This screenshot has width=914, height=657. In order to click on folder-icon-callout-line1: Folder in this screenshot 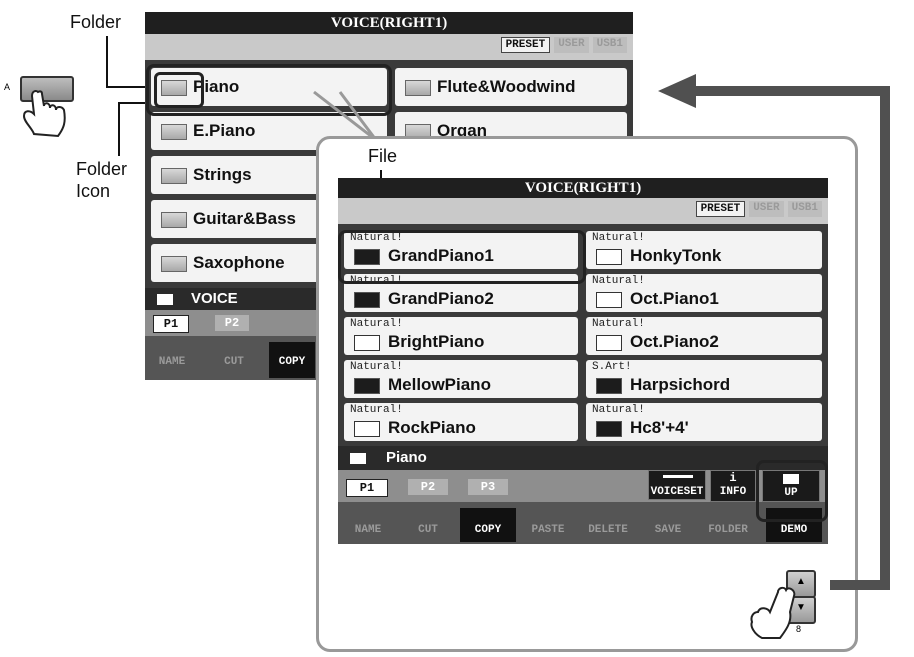, I will do `click(102, 169)`.